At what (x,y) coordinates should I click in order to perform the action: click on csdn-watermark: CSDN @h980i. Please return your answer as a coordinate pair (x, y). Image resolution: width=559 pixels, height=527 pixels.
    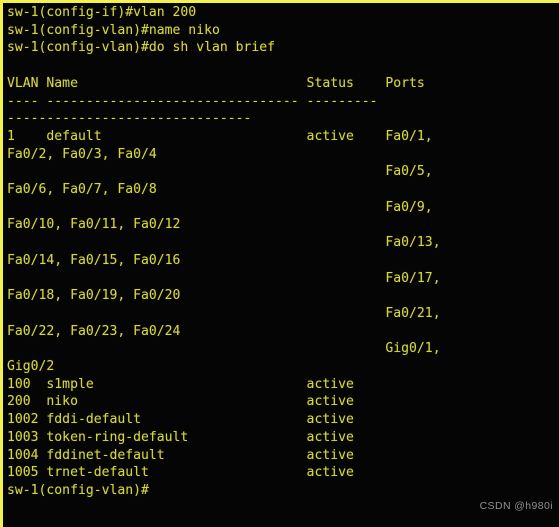
    Looking at the image, I should click on (516, 506).